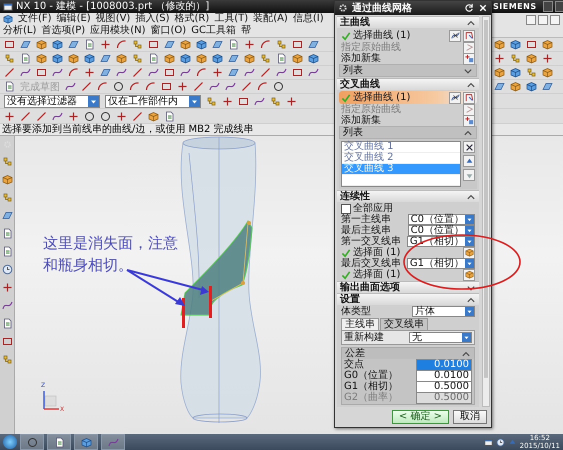 The height and width of the screenshot is (450, 563). I want to click on filter-dropdown: 仅在工作部件内, so click(153, 101).